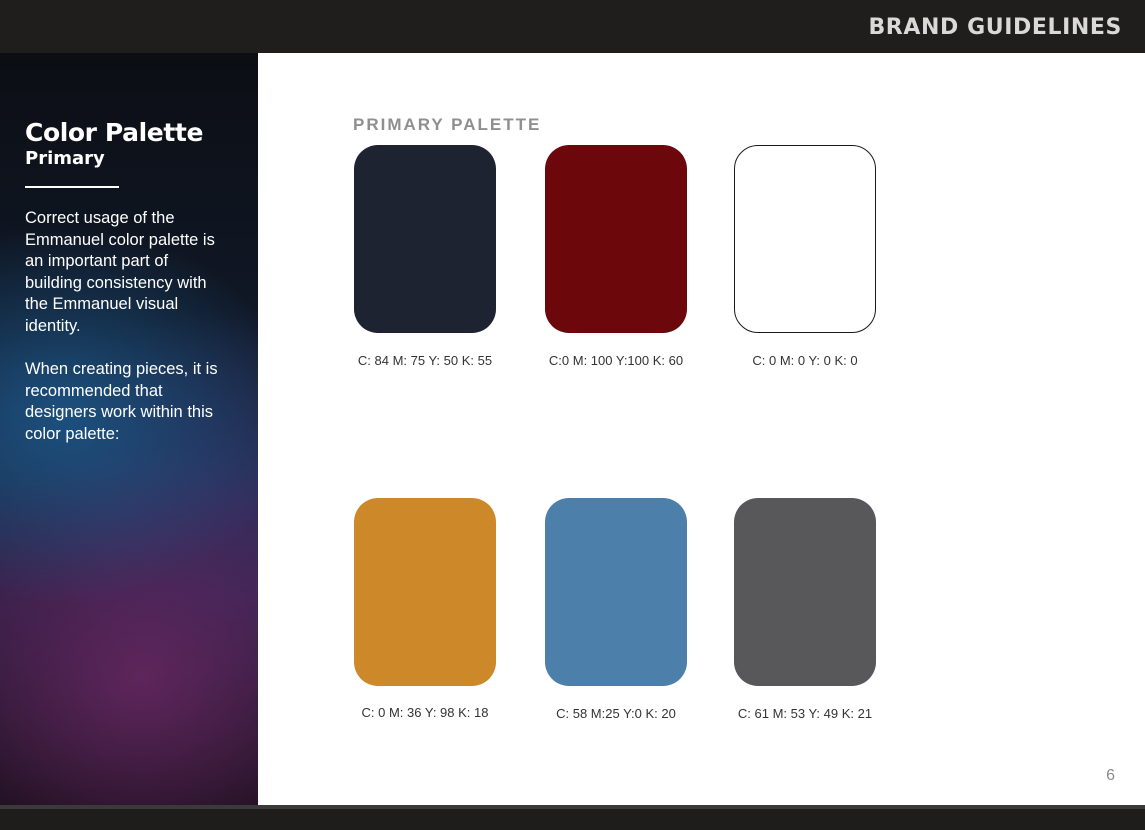  What do you see at coordinates (1110, 775) in the screenshot?
I see `page-number: 6` at bounding box center [1110, 775].